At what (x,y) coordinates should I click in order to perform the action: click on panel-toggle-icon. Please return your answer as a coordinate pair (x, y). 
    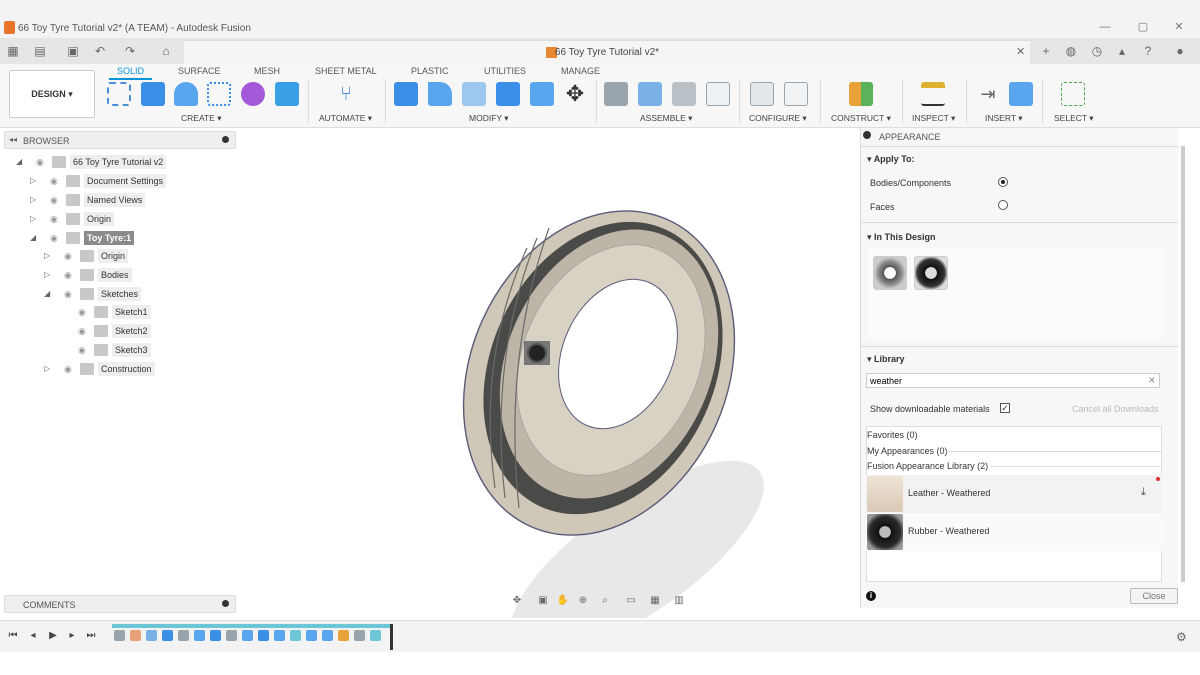
    Looking at the image, I should click on (867, 135).